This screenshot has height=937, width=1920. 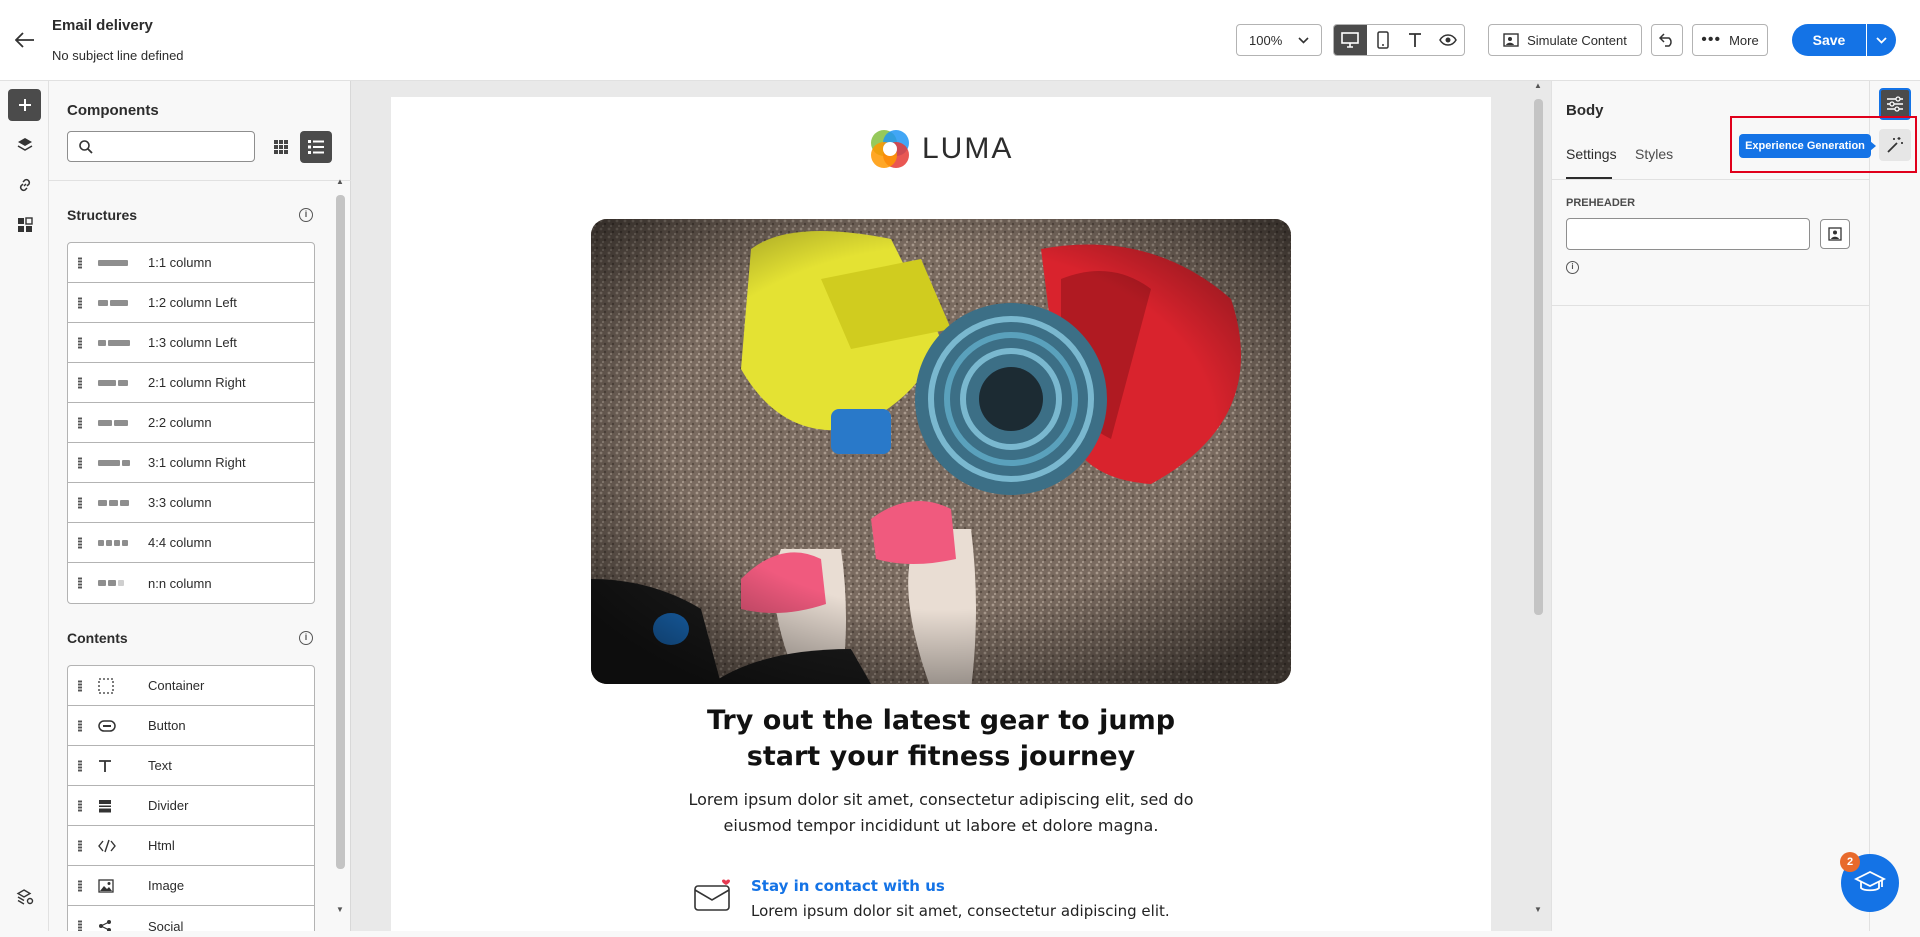 I want to click on fragments-button, so click(x=24, y=225).